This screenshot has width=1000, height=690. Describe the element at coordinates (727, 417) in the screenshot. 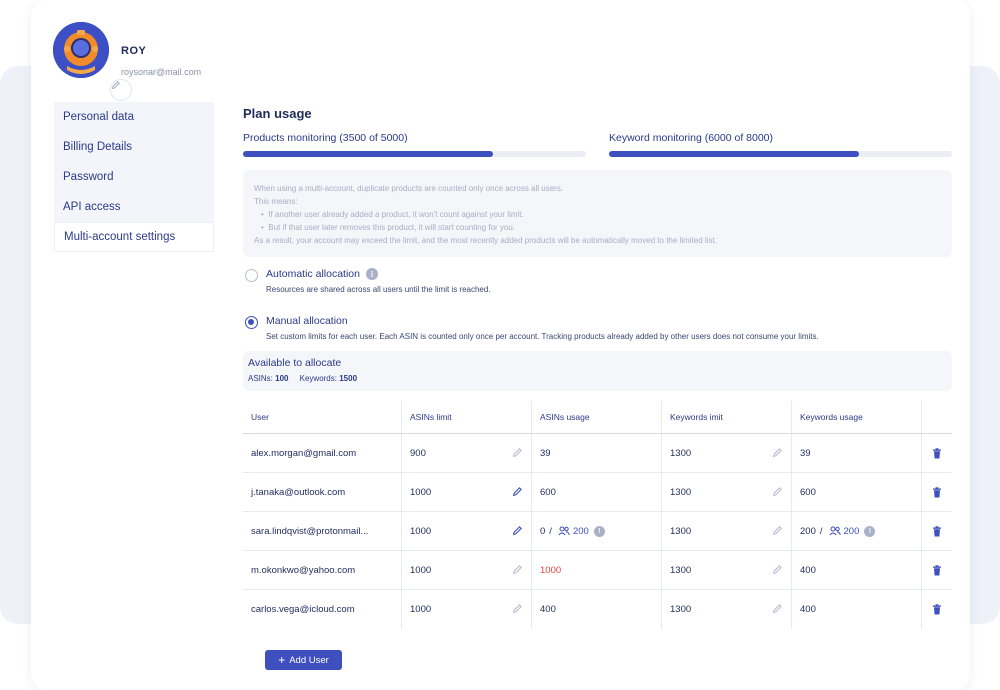

I see `header-keywords-limit: Keywords imit` at that location.